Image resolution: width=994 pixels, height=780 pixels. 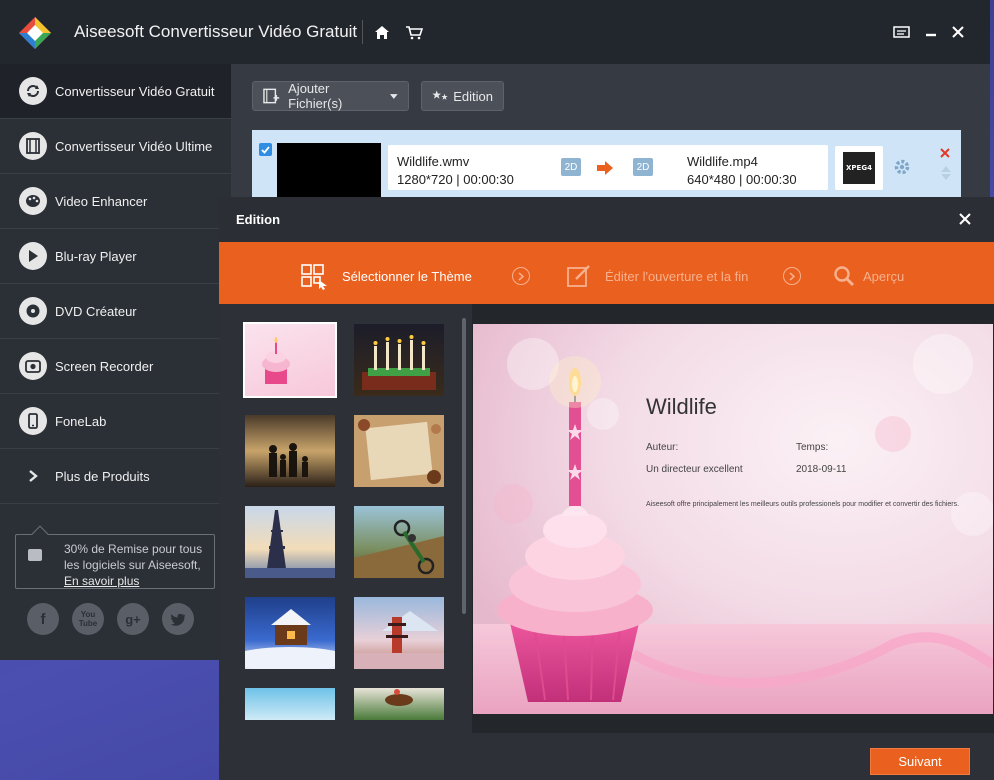 I want to click on minimize-icon, so click(x=931, y=32).